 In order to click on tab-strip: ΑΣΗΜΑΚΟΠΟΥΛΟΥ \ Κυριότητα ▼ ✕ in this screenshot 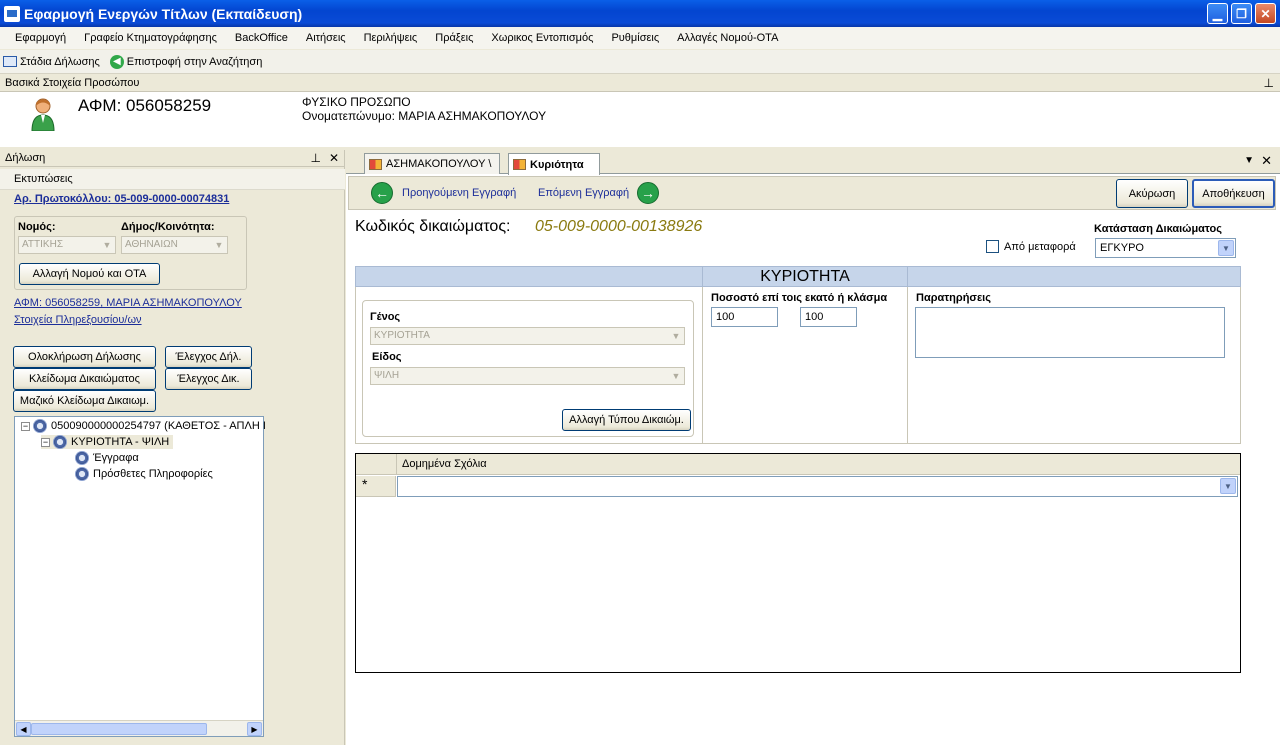, I will do `click(813, 162)`.